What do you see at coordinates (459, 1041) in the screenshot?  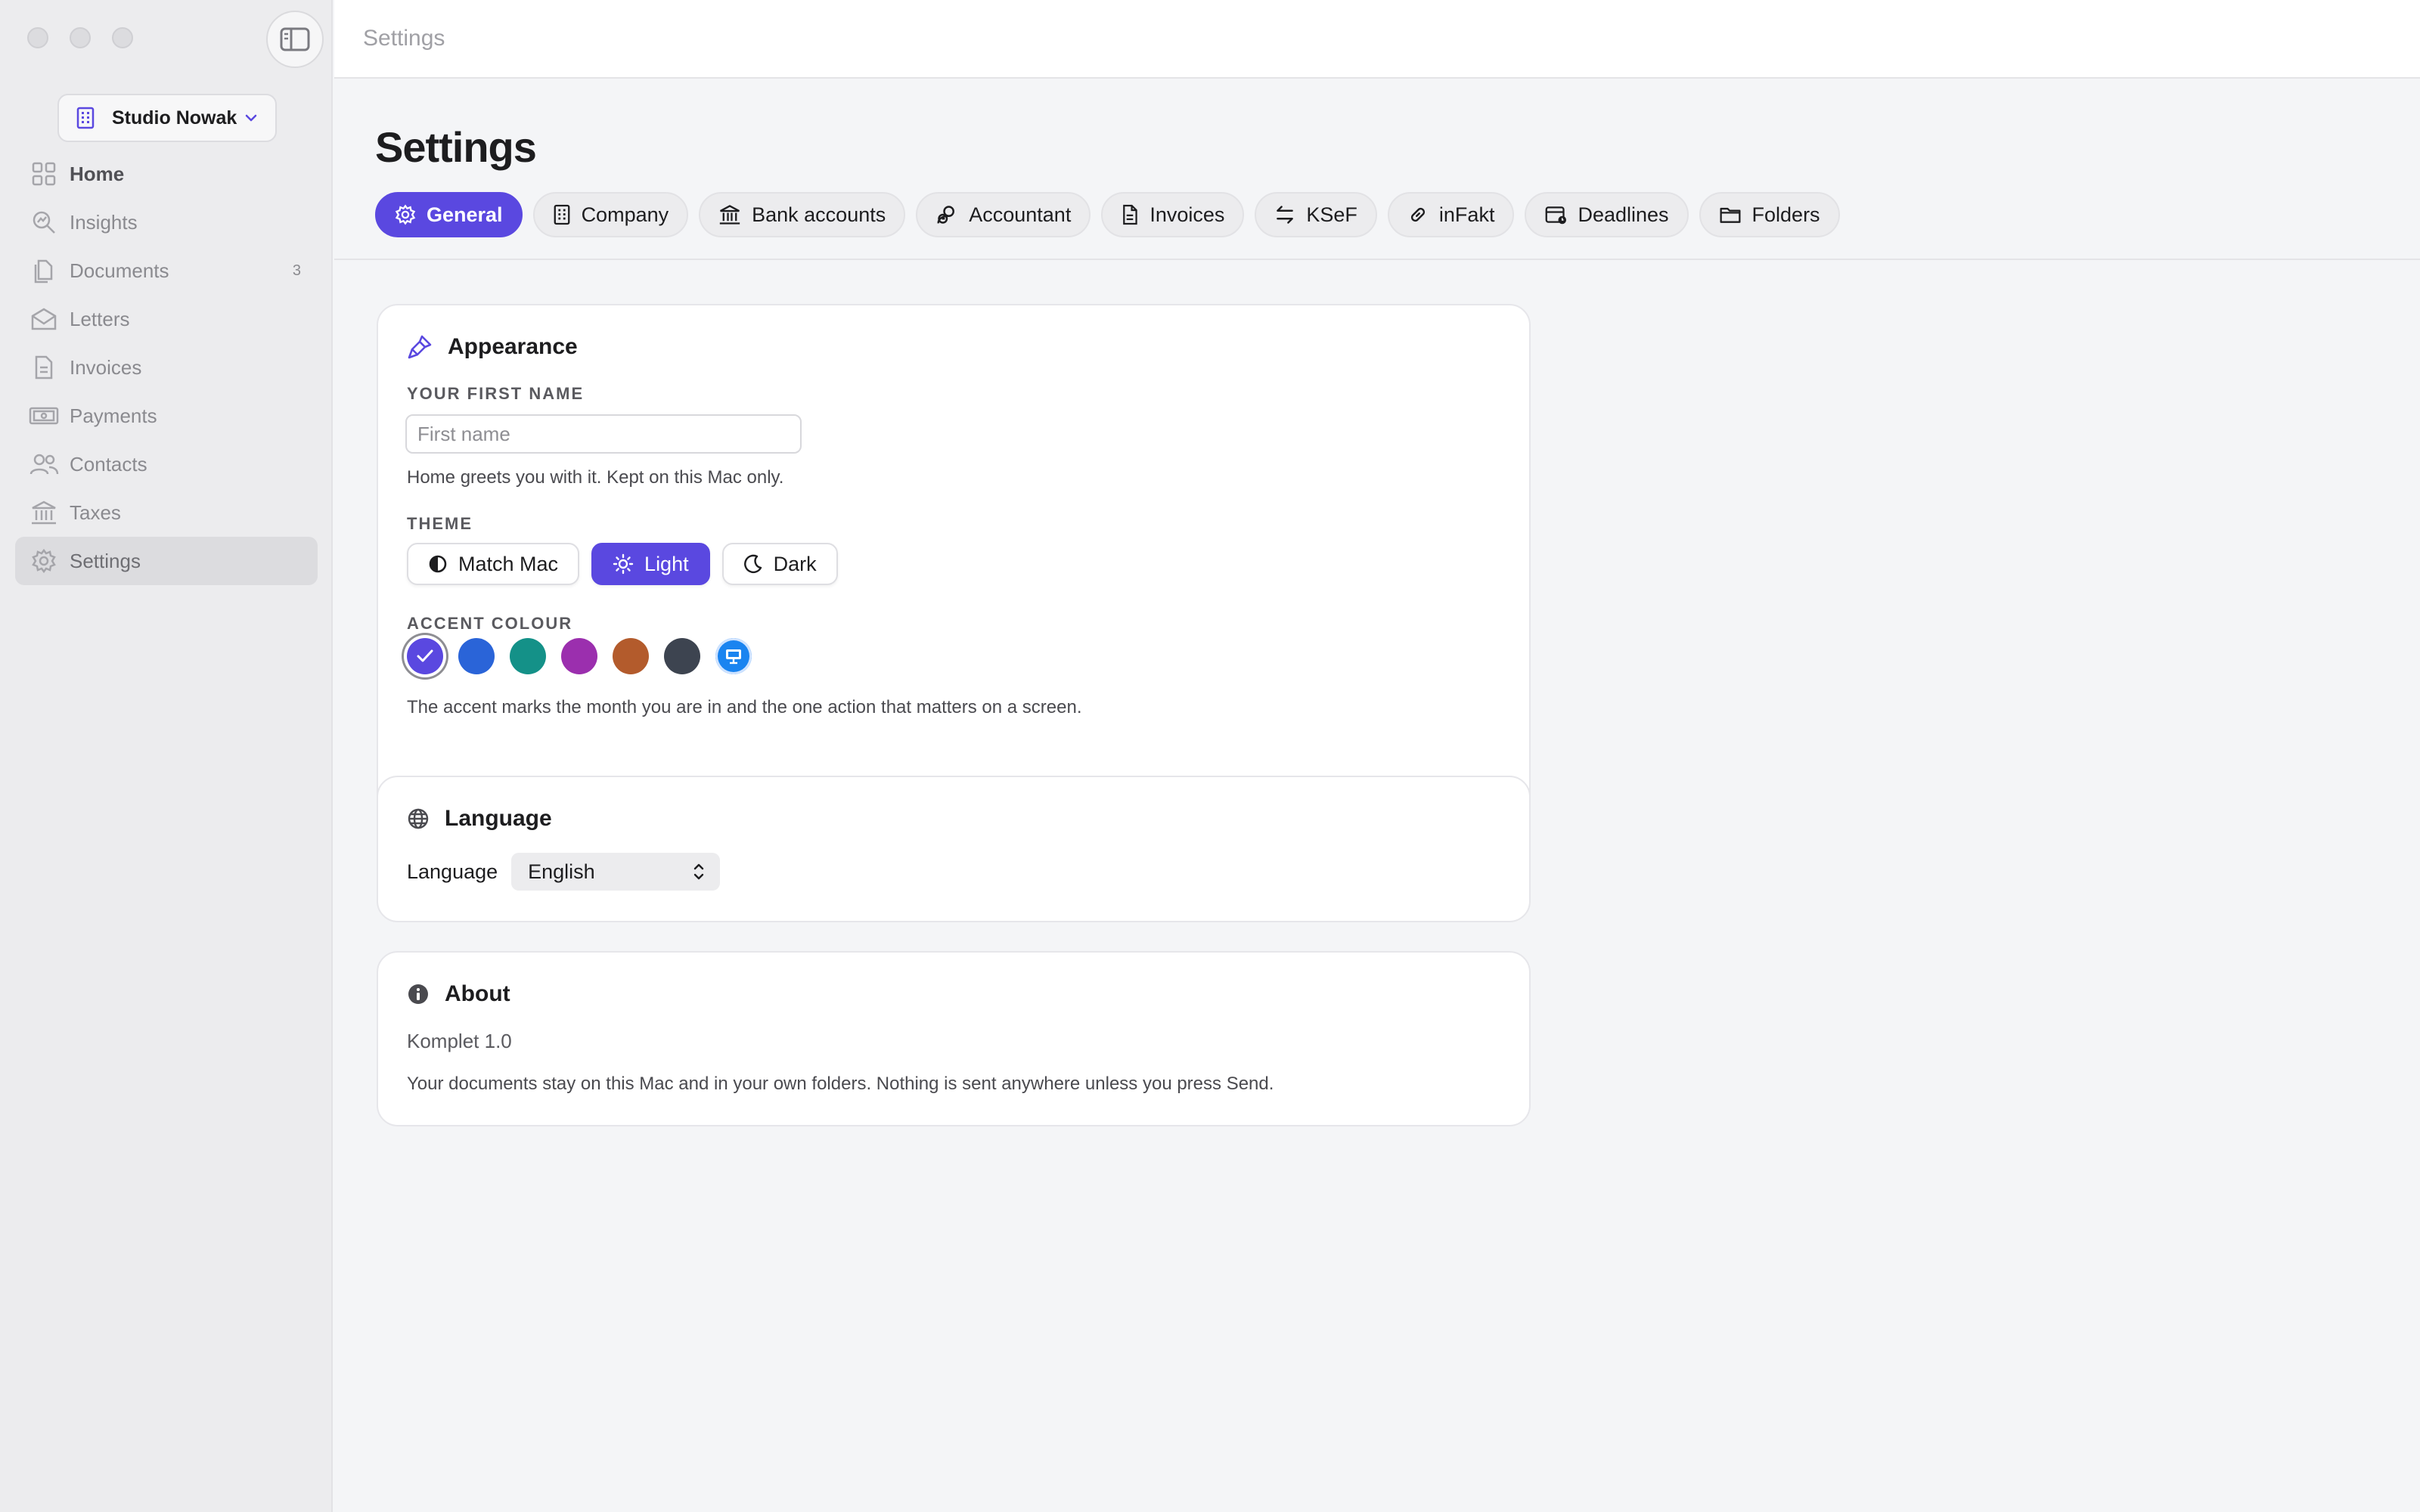 I see `app-version: Komplet 1.0` at bounding box center [459, 1041].